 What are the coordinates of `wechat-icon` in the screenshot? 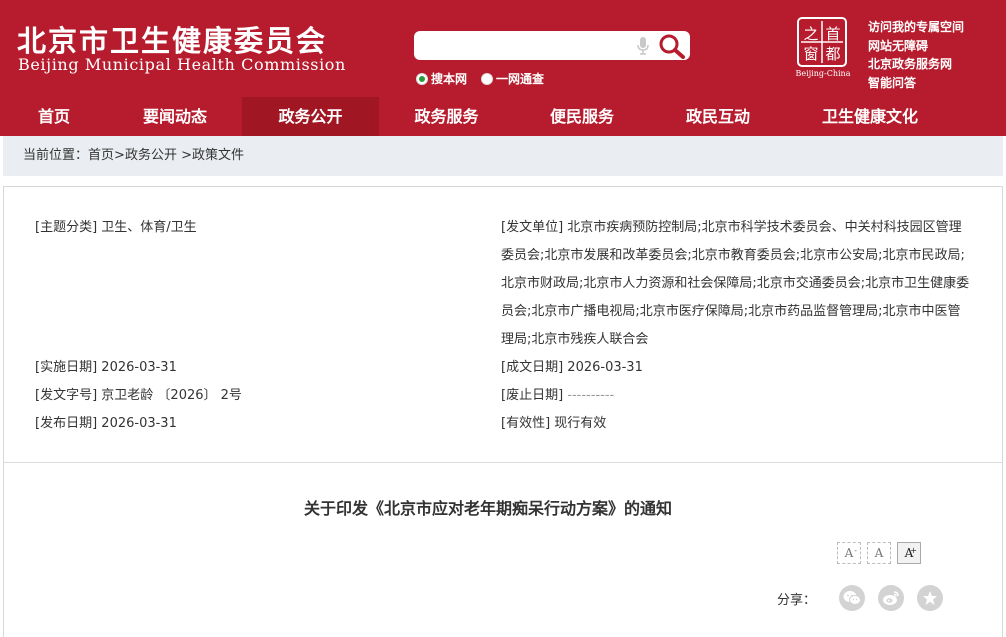 It's located at (852, 598).